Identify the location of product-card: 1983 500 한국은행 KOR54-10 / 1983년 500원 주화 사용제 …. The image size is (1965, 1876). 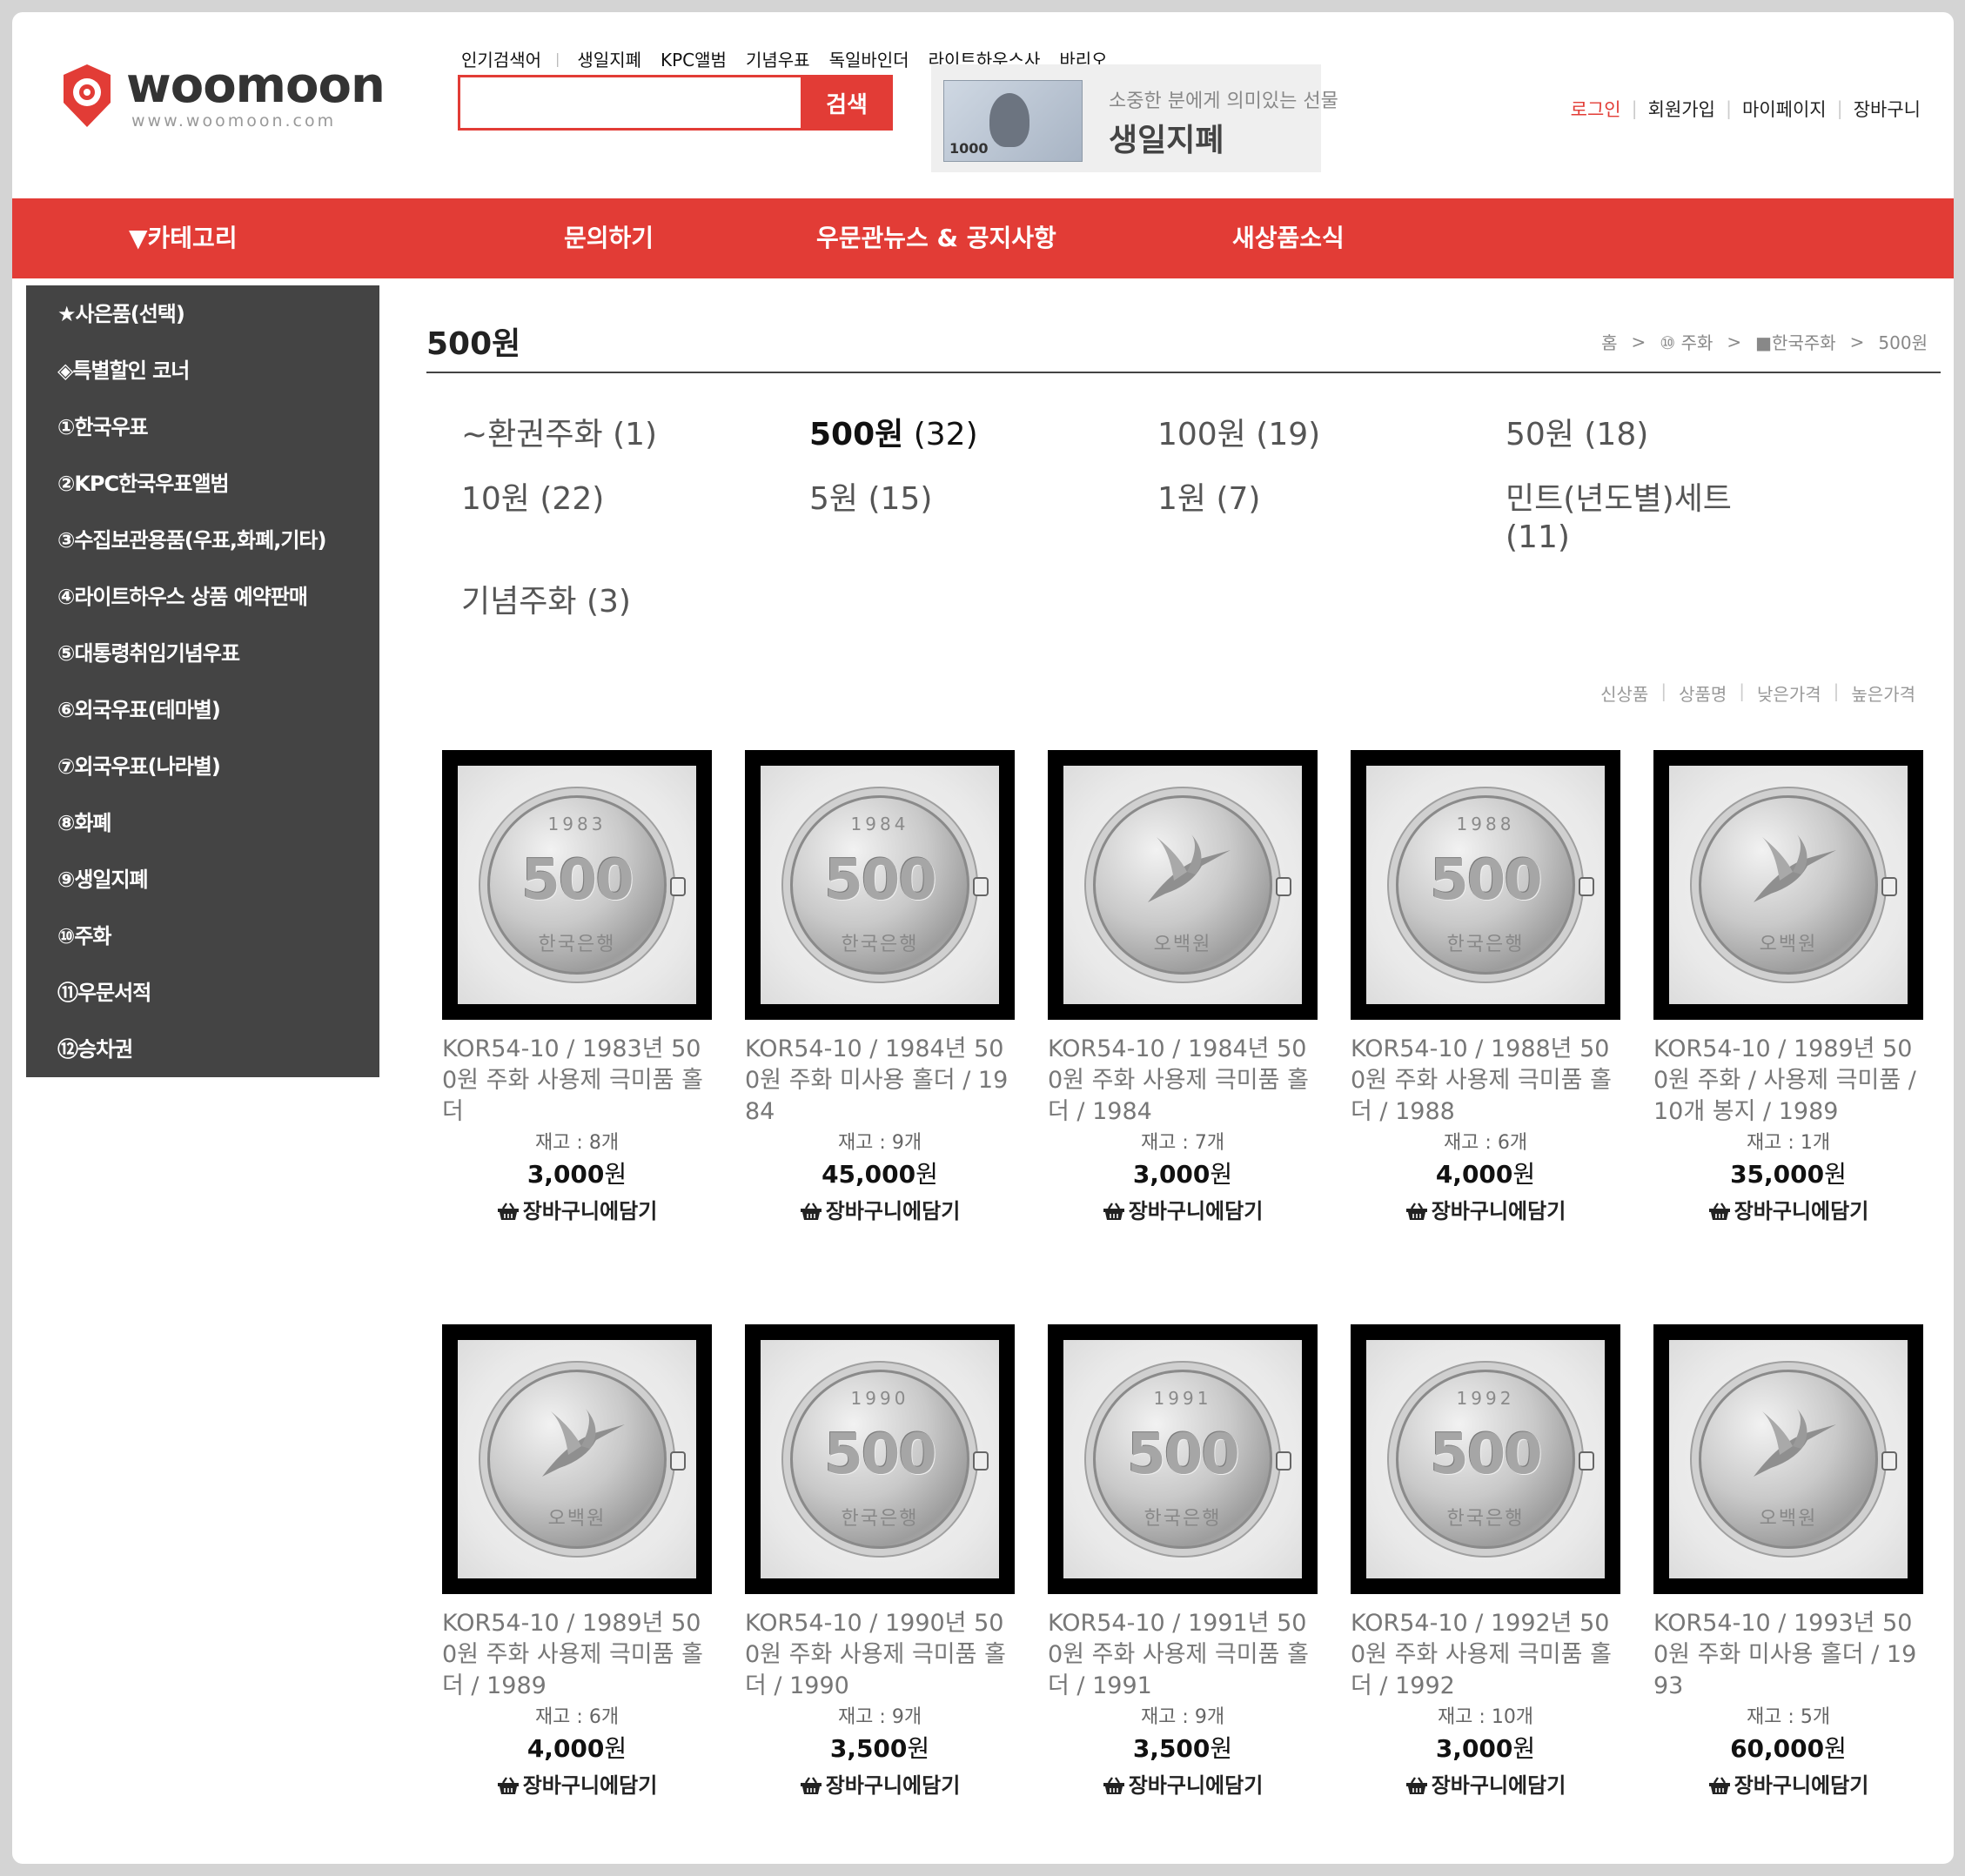
(577, 988).